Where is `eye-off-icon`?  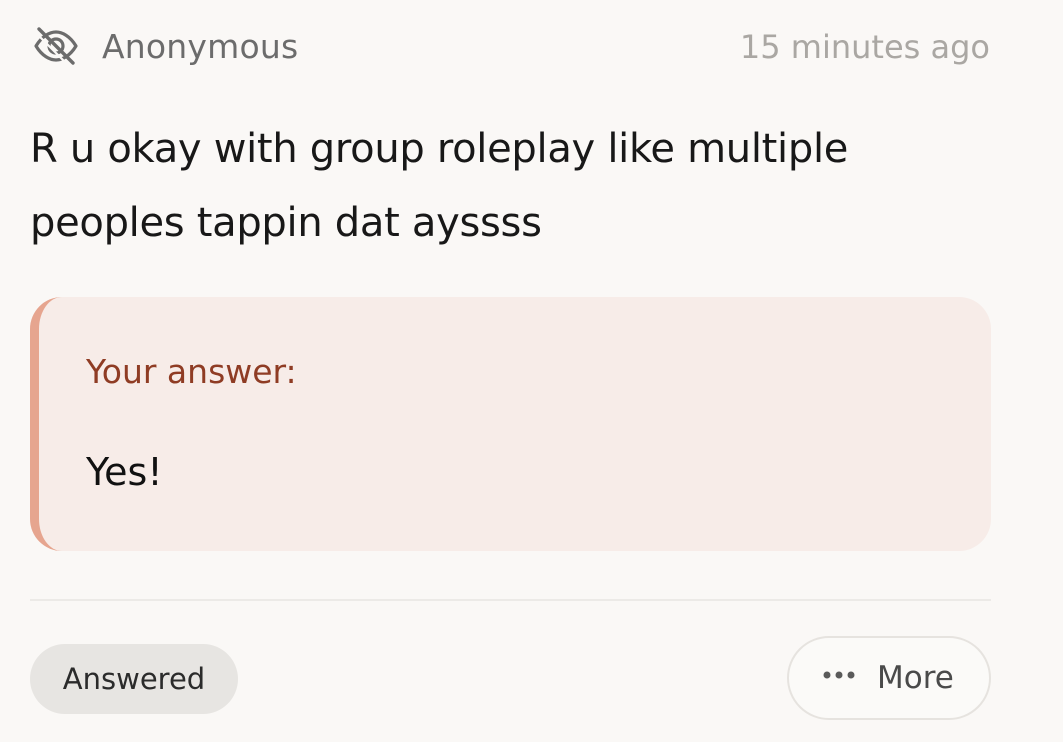 eye-off-icon is located at coordinates (56, 46).